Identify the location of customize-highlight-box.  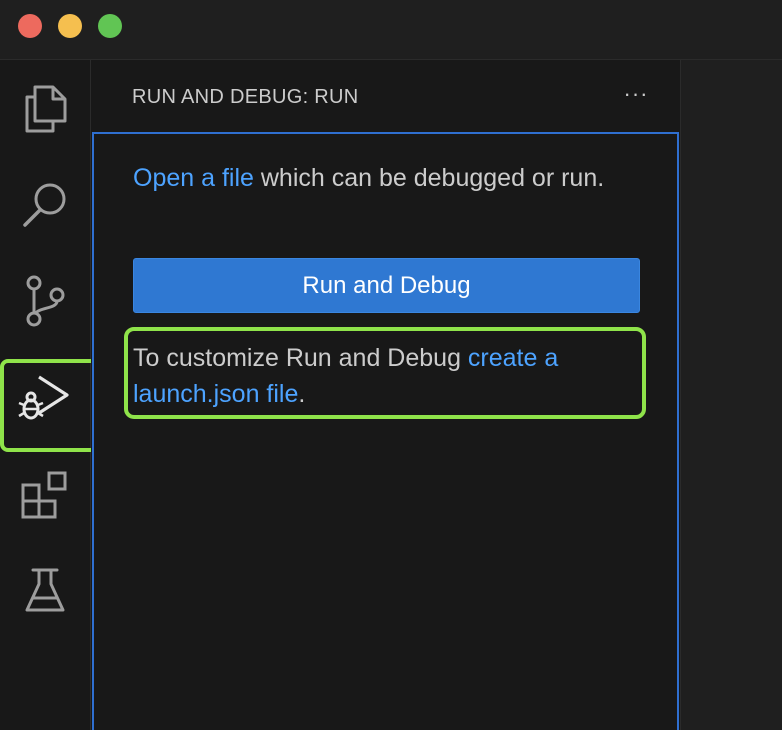
(385, 373).